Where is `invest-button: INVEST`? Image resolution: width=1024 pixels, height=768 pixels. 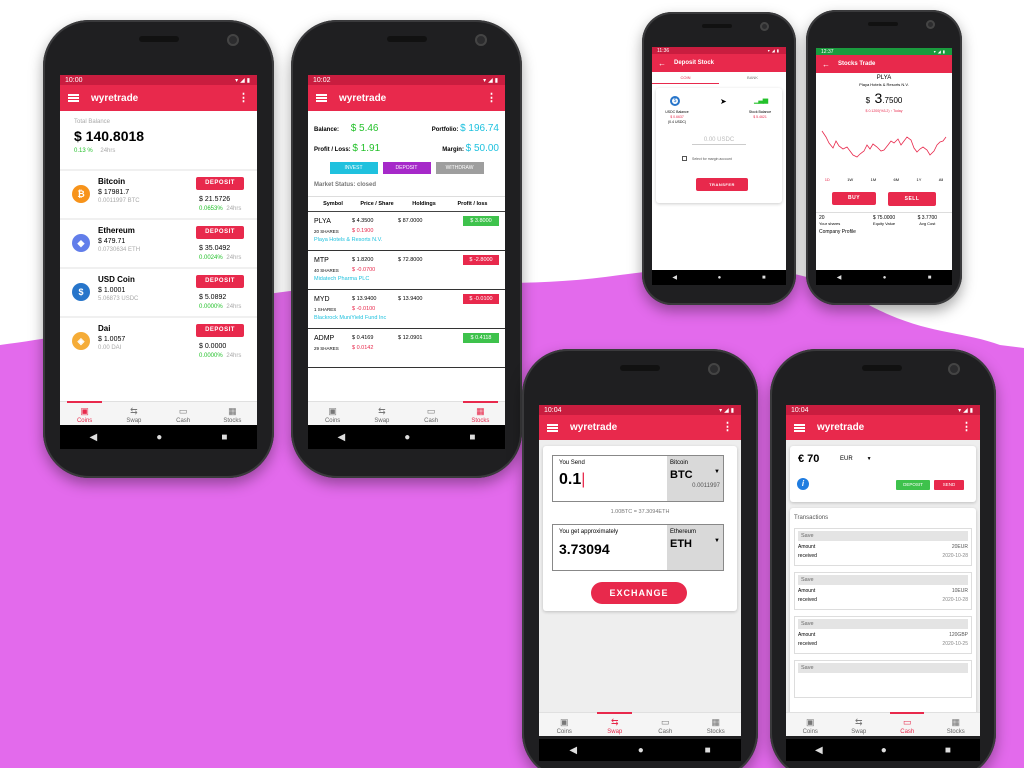
invest-button: INVEST is located at coordinates (353, 168).